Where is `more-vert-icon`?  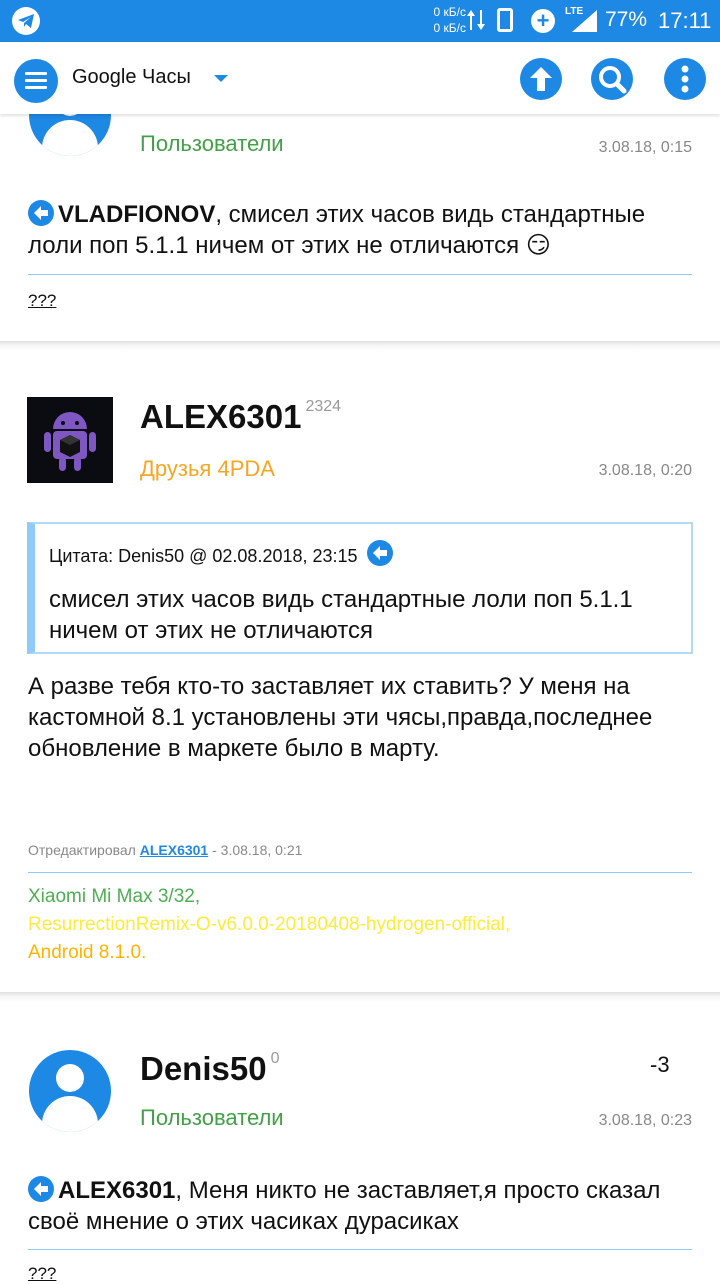
more-vert-icon is located at coordinates (685, 79).